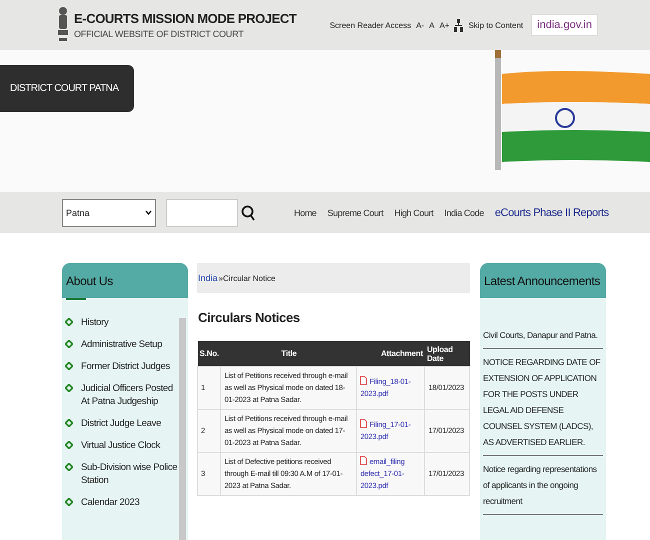 The height and width of the screenshot is (540, 650). I want to click on header-link: Skip to Content, so click(496, 25).